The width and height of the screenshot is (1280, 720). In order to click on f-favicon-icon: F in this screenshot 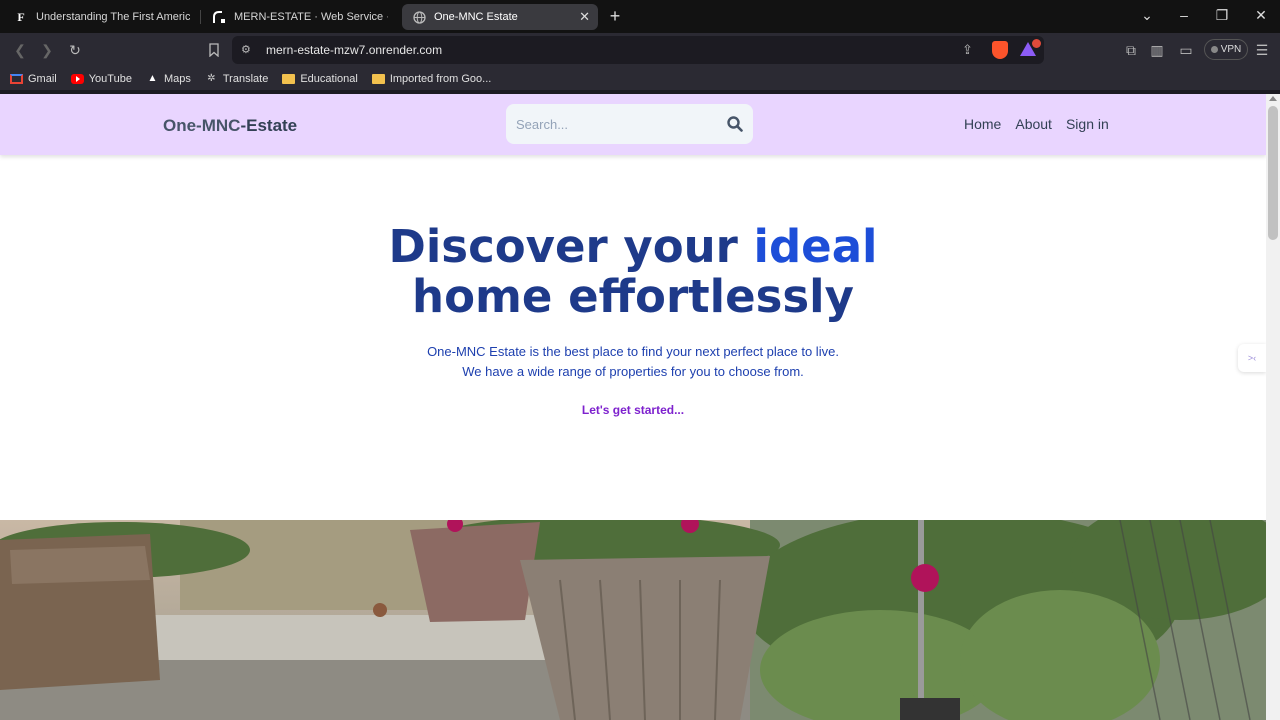, I will do `click(21, 16)`.